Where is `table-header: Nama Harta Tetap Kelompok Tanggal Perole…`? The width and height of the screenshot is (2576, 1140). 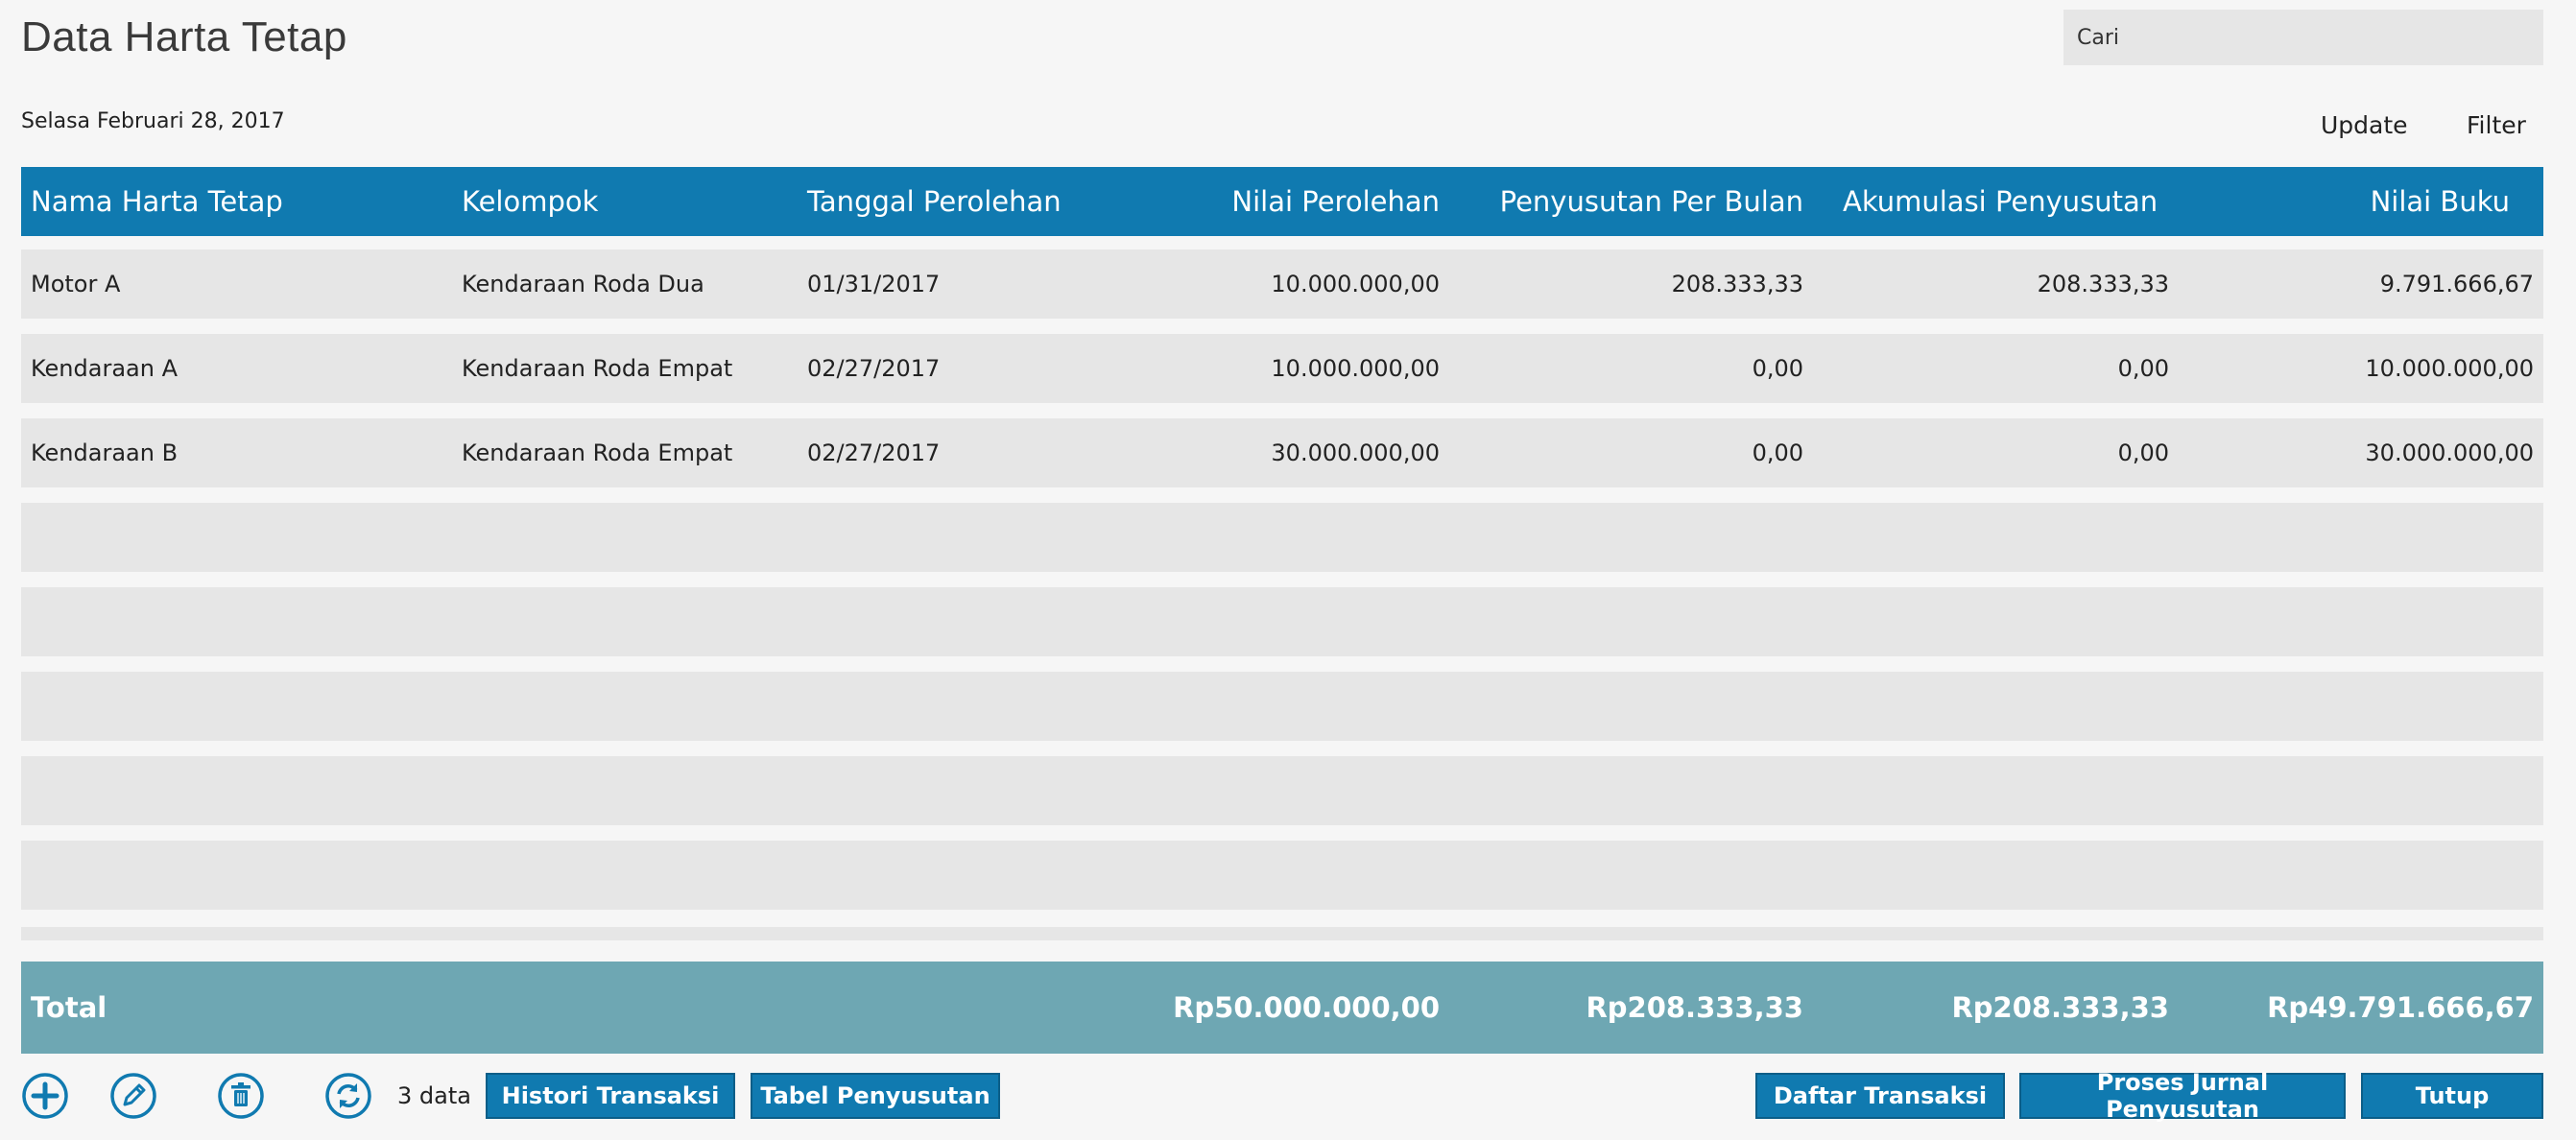
table-header: Nama Harta Tetap Kelompok Tanggal Perole… is located at coordinates (1282, 201).